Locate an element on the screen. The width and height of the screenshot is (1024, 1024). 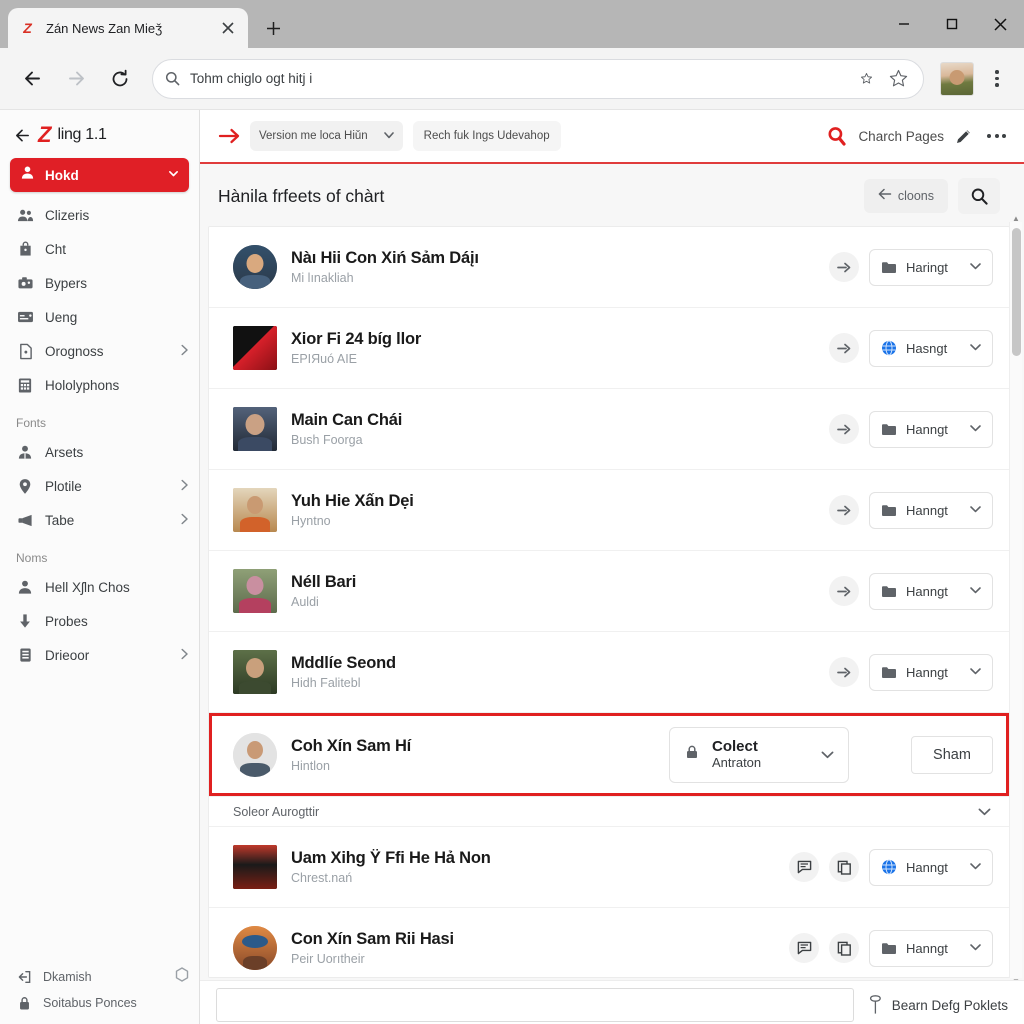
row-text: Main Can Chái Bush Foorga is located at coordinates (553, 429).